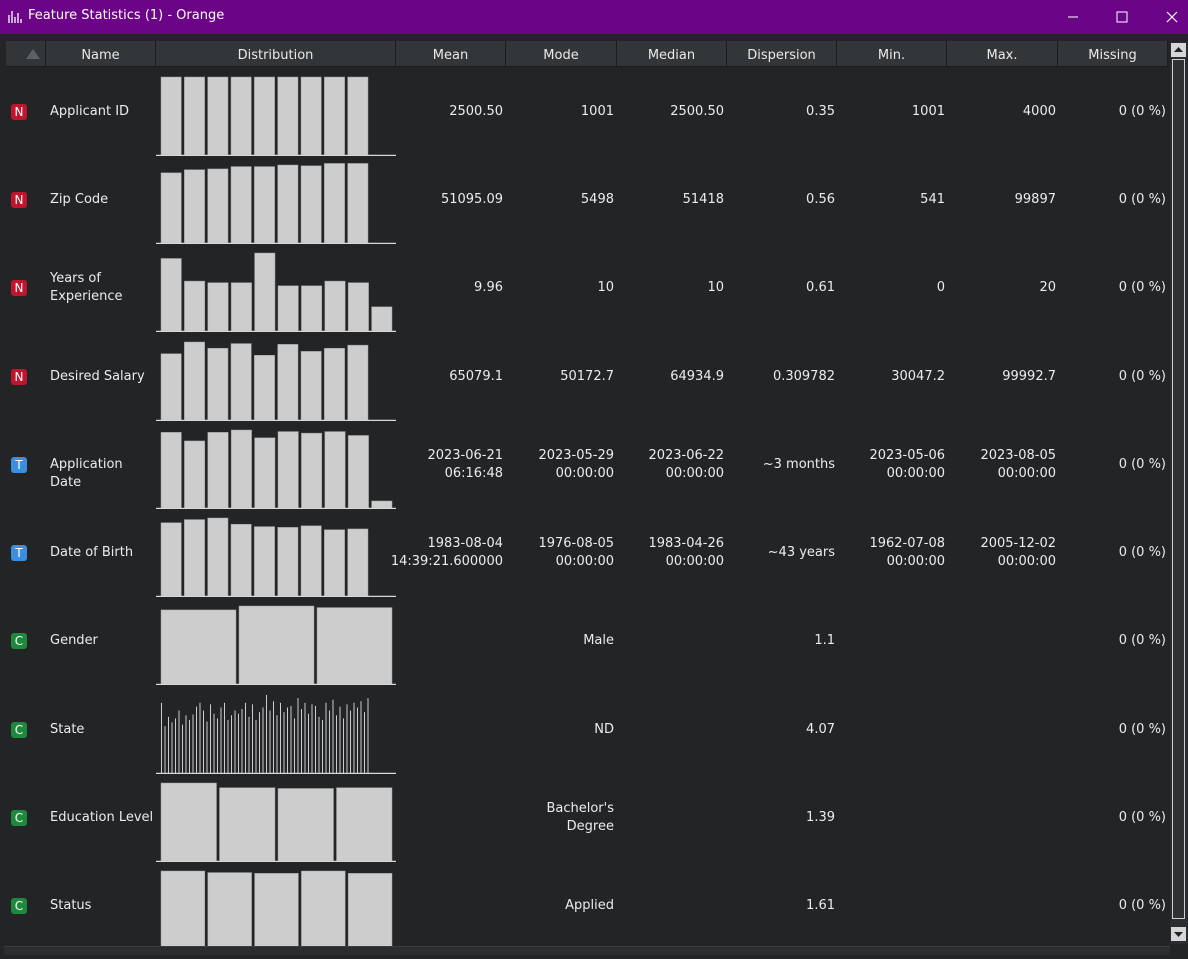 The width and height of the screenshot is (1188, 959). I want to click on cell-mode: Applied, so click(589, 905).